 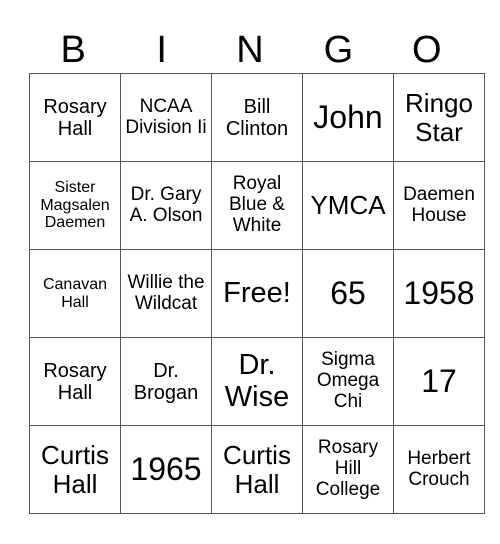 I want to click on bingo-cell: 1958, so click(x=439, y=293).